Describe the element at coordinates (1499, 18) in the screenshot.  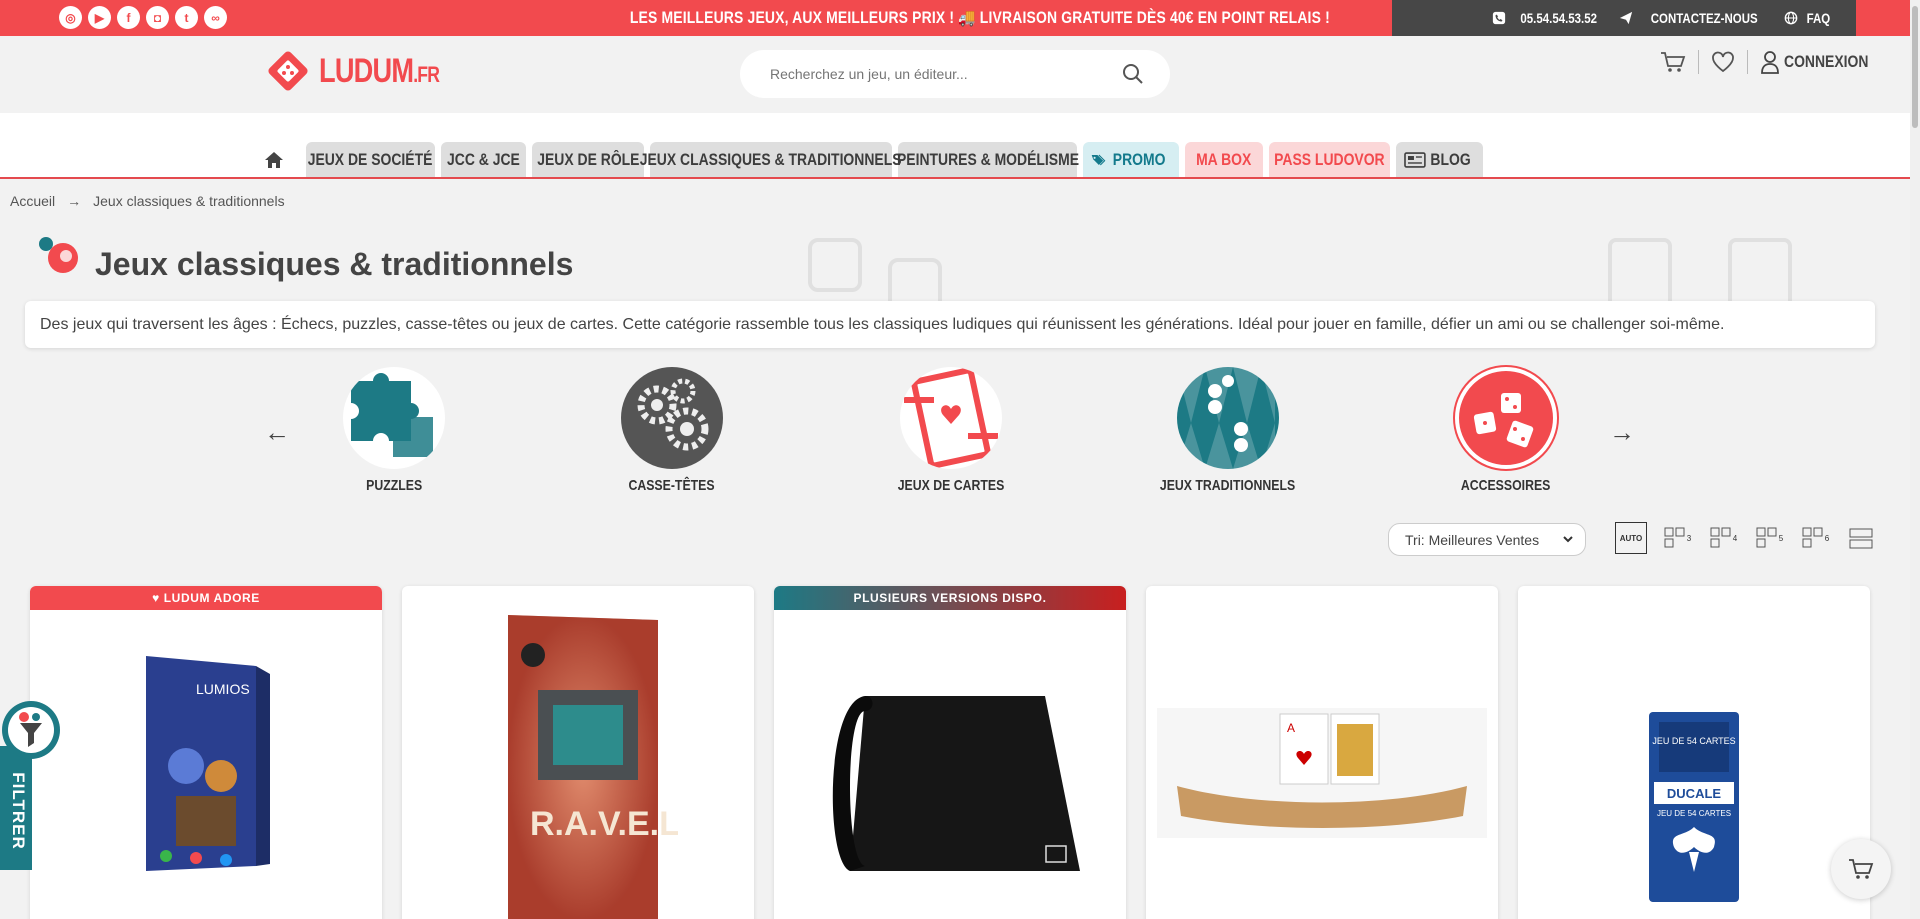
I see `phone-icon` at that location.